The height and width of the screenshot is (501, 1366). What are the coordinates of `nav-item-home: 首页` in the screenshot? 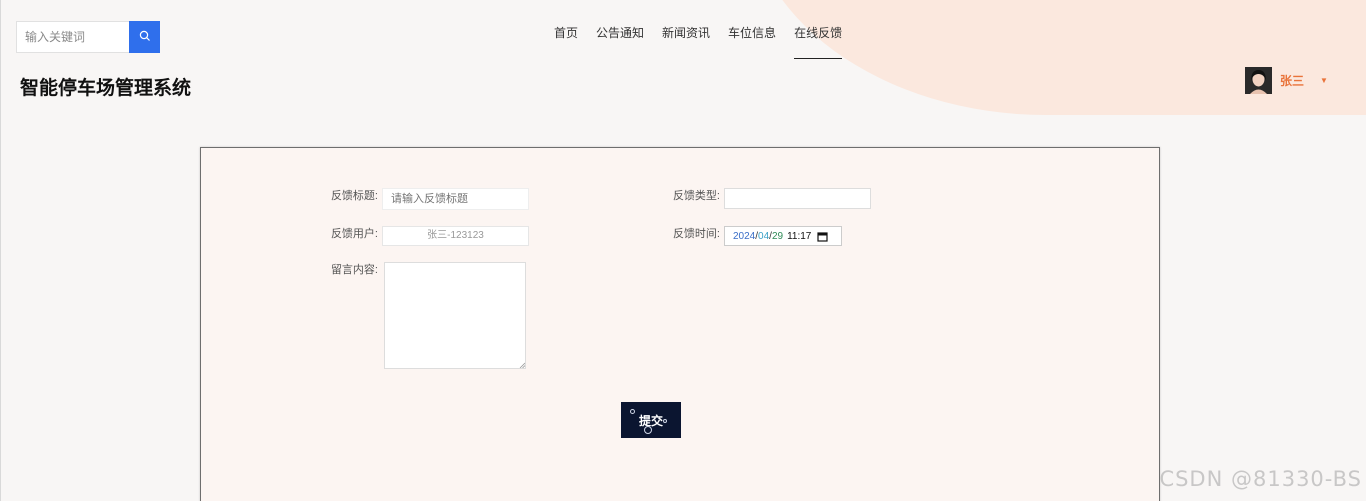 It's located at (566, 40).